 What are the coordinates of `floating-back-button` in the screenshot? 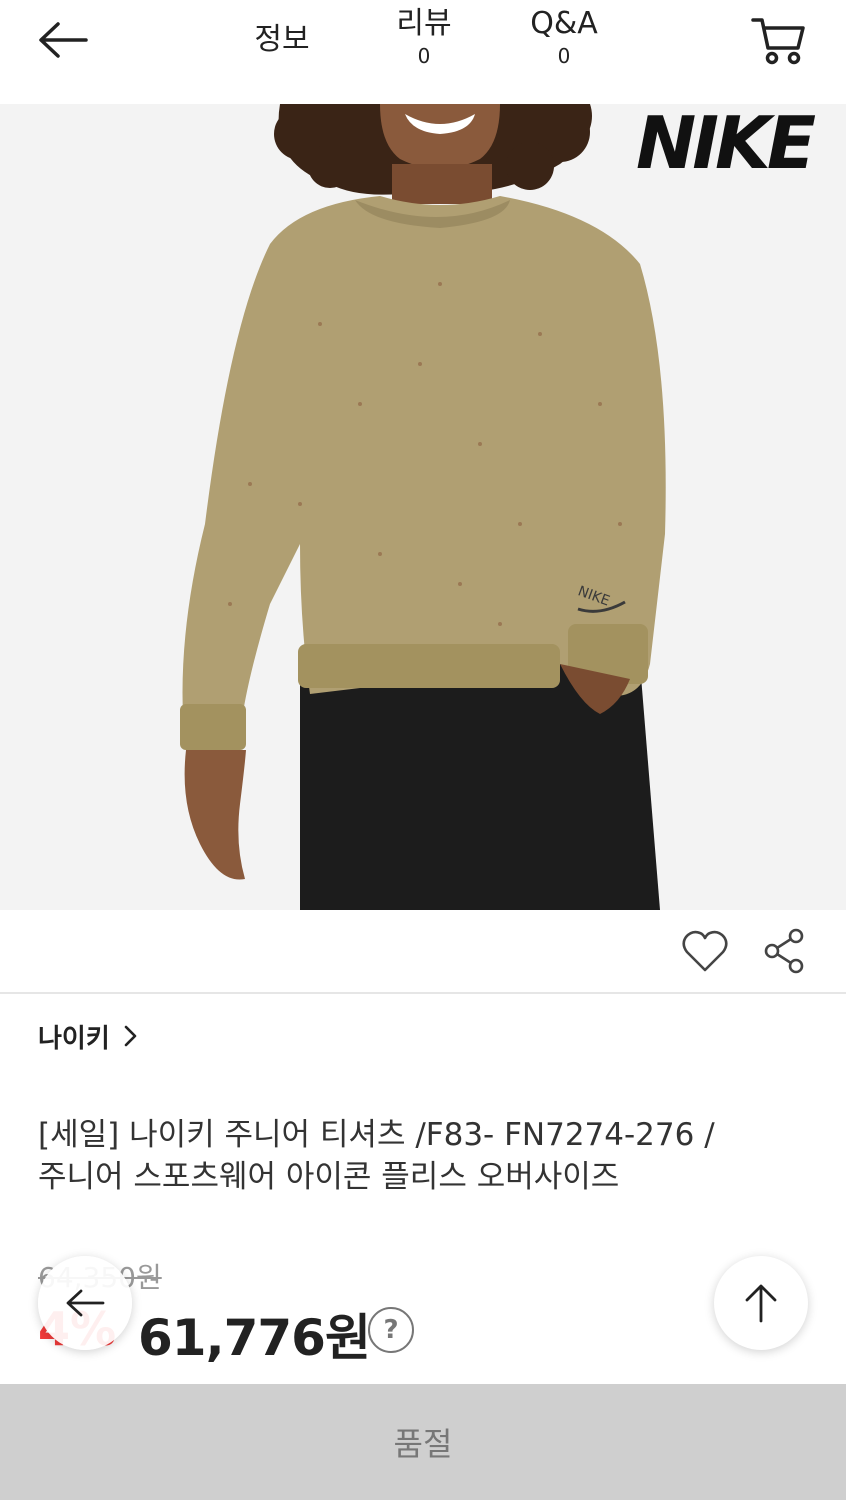 It's located at (85, 1303).